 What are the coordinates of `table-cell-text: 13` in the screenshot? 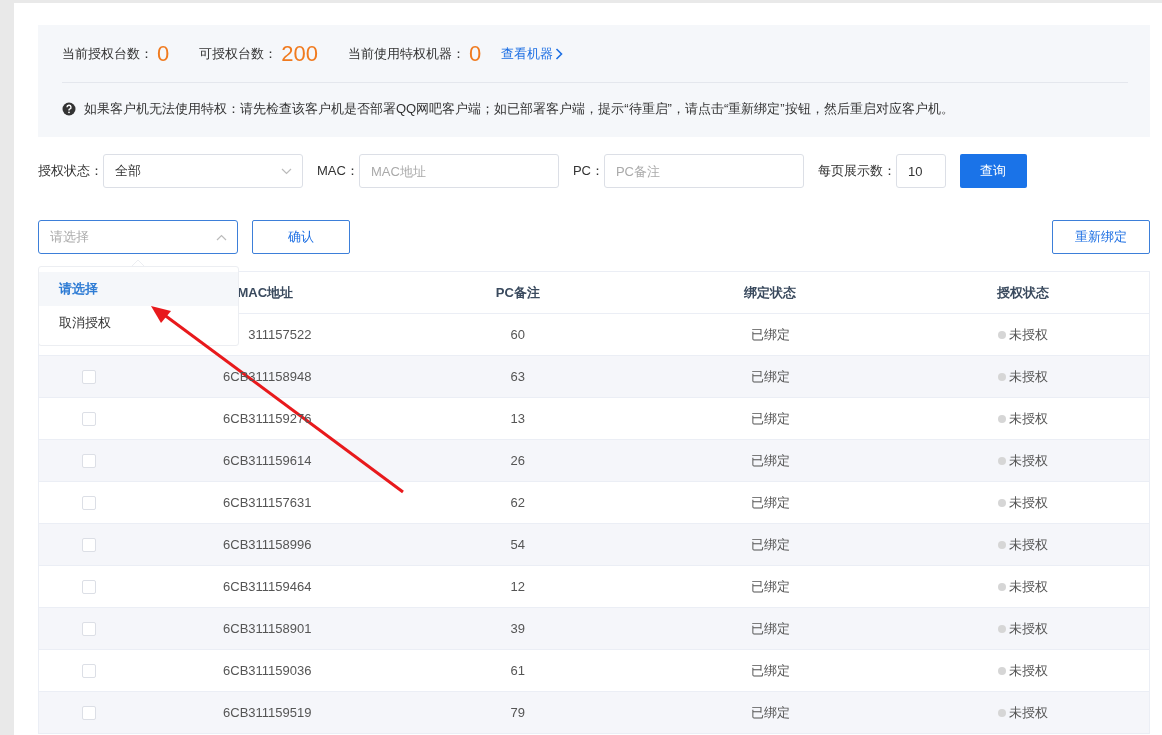 It's located at (517, 418).